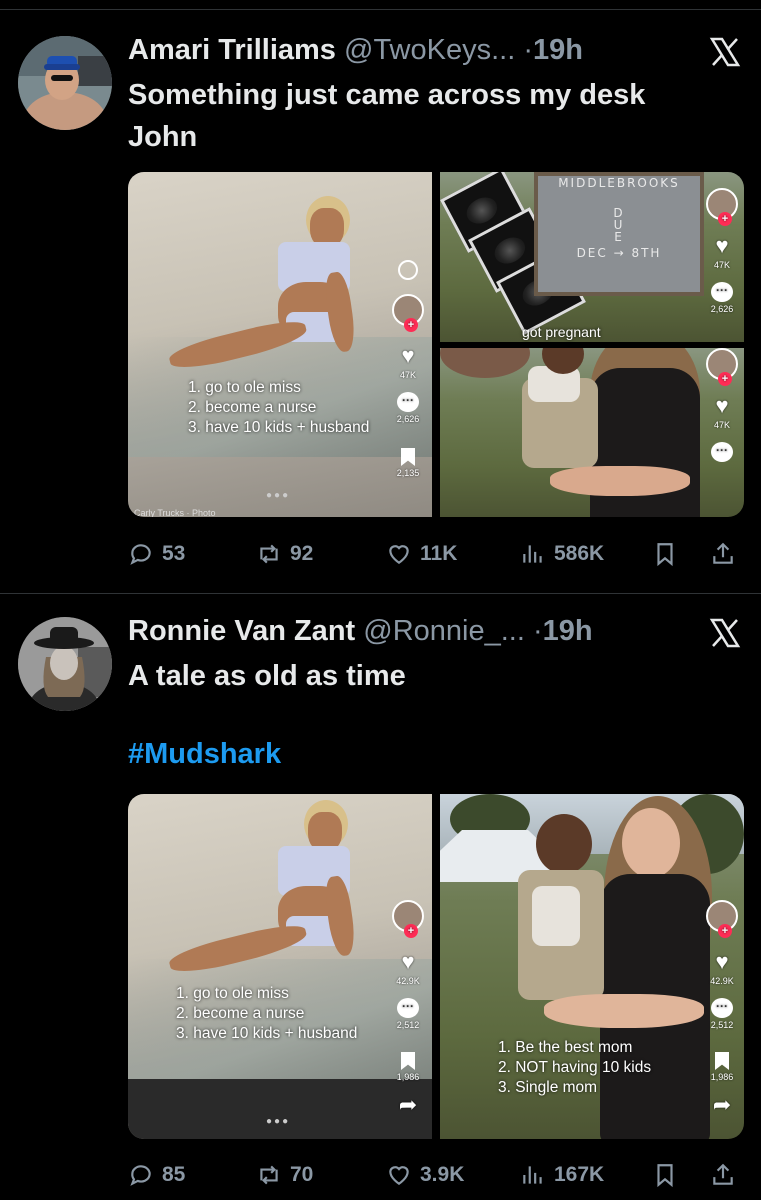 The height and width of the screenshot is (1200, 761). I want to click on tiktok-search-icon, so click(408, 270).